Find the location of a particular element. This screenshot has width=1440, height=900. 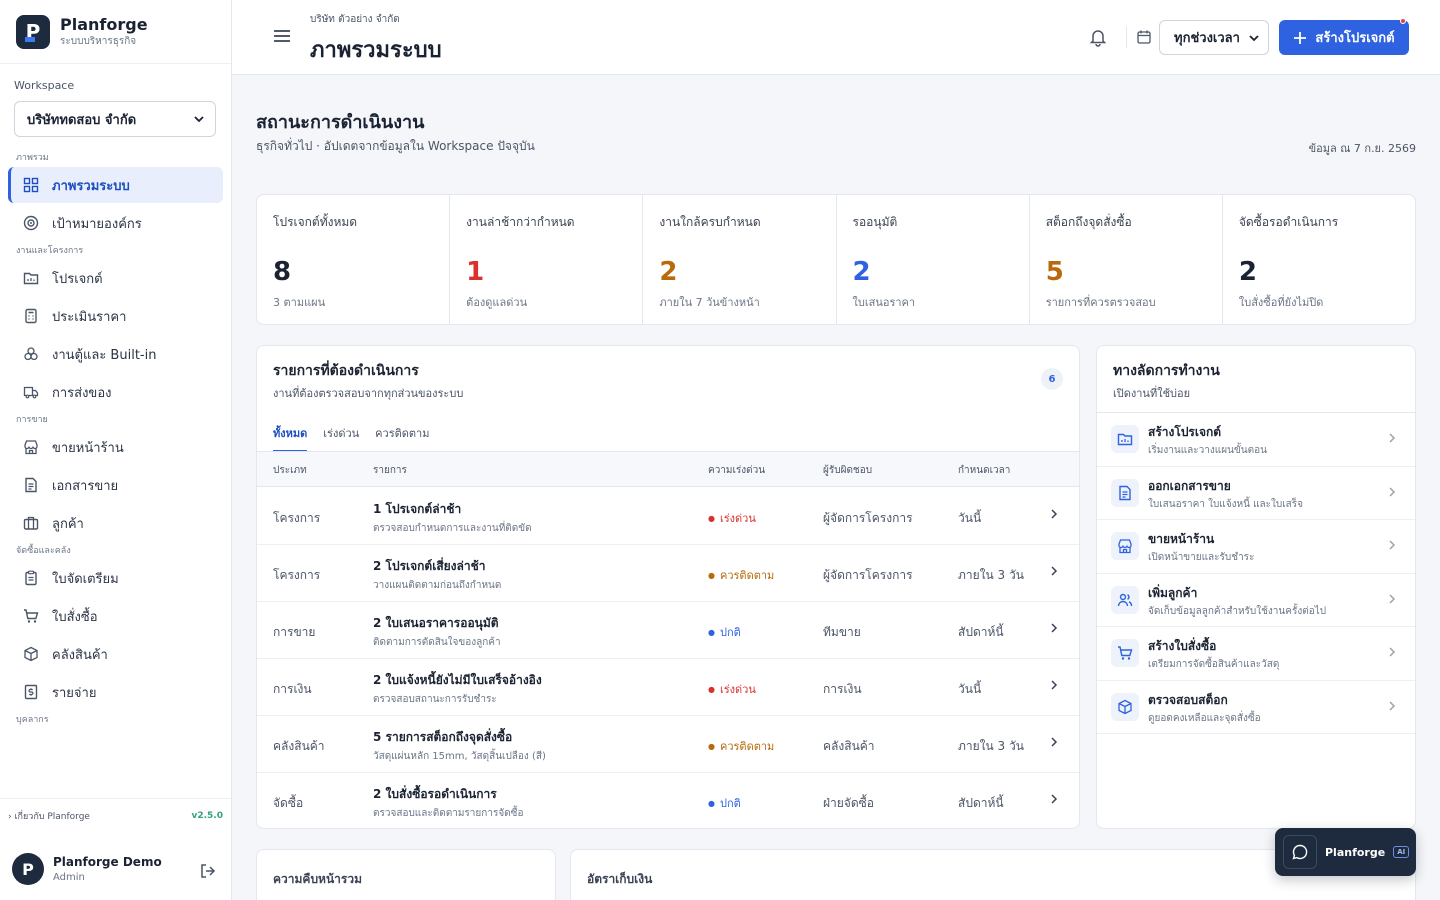

row-due: วันนี้ is located at coordinates (970, 518).